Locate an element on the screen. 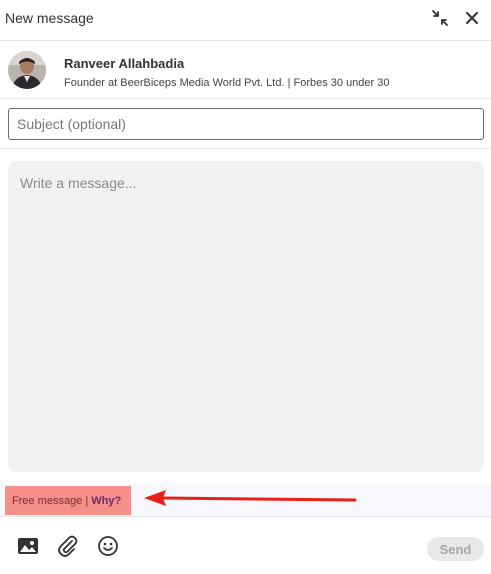 This screenshot has height=574, width=491. annotation-arrow-icon is located at coordinates (250, 498).